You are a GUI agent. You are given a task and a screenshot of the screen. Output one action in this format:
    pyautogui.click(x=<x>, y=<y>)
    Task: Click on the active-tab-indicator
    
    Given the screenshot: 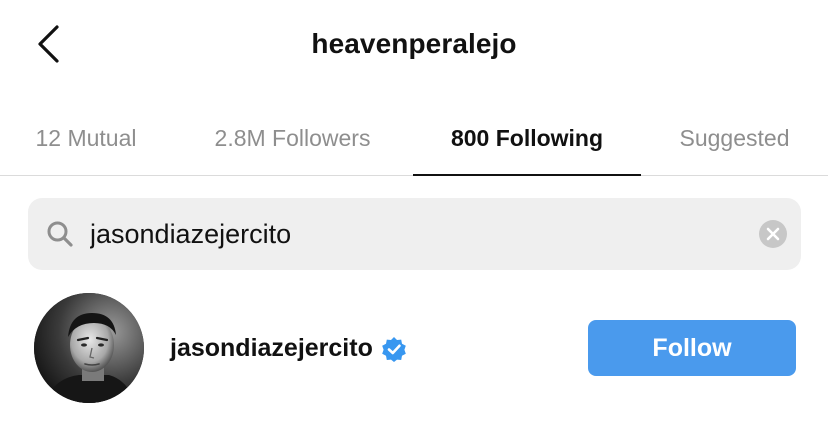 What is the action you would take?
    pyautogui.click(x=527, y=175)
    